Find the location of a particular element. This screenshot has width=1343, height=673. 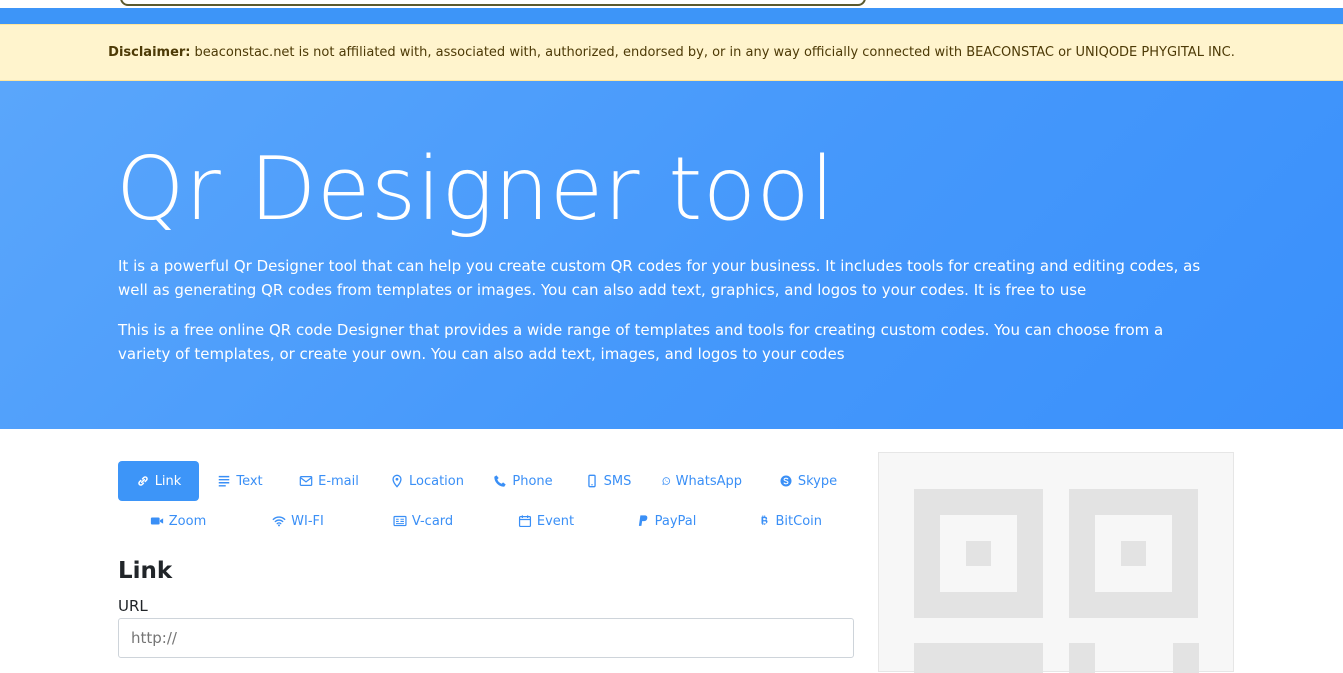

tab-location: Location is located at coordinates (427, 481).